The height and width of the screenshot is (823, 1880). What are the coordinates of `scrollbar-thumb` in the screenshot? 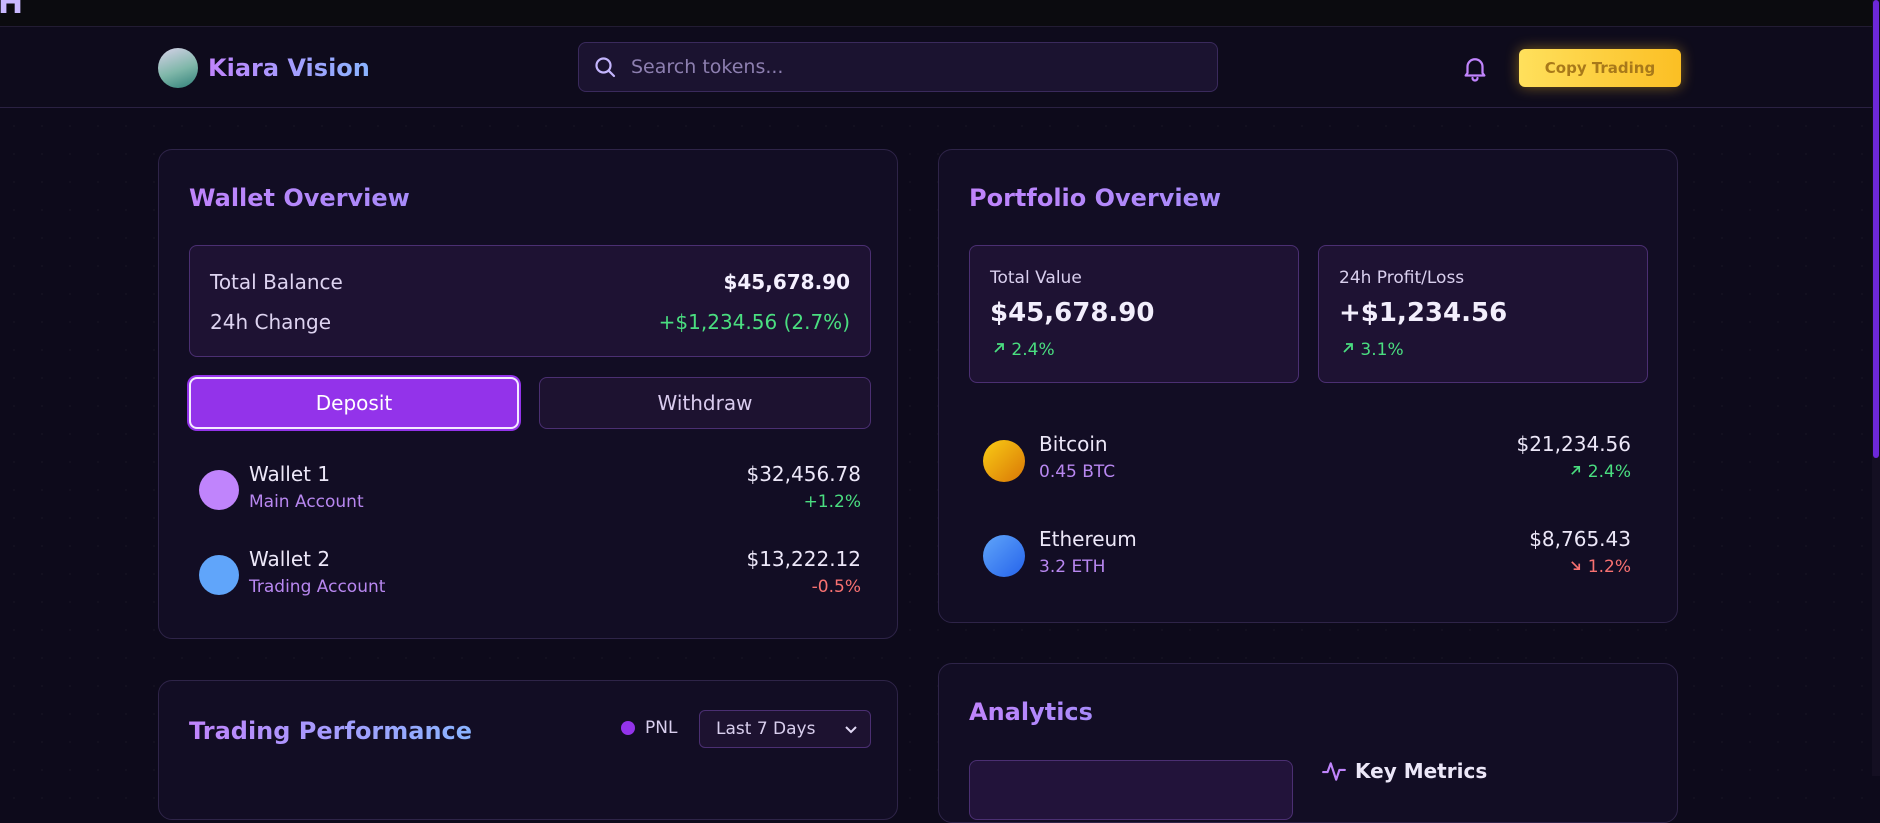 It's located at (1876, 229).